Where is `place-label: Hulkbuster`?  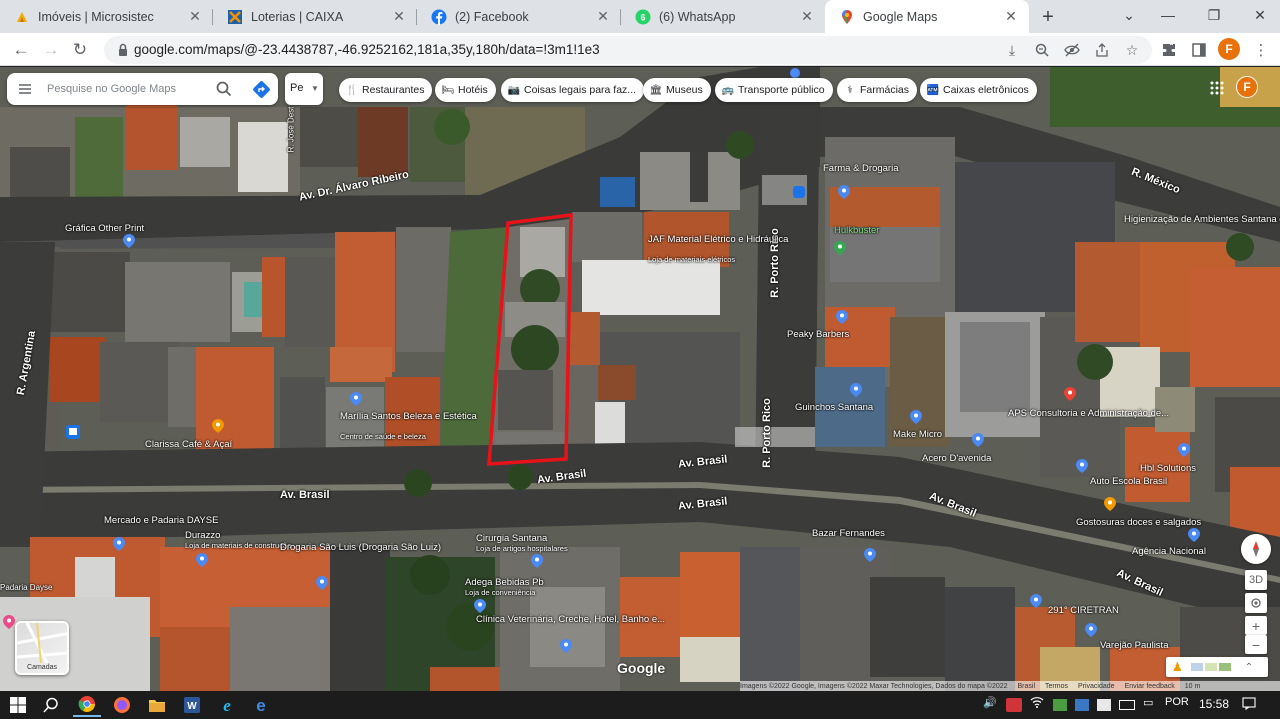 place-label: Hulkbuster is located at coordinates (856, 230).